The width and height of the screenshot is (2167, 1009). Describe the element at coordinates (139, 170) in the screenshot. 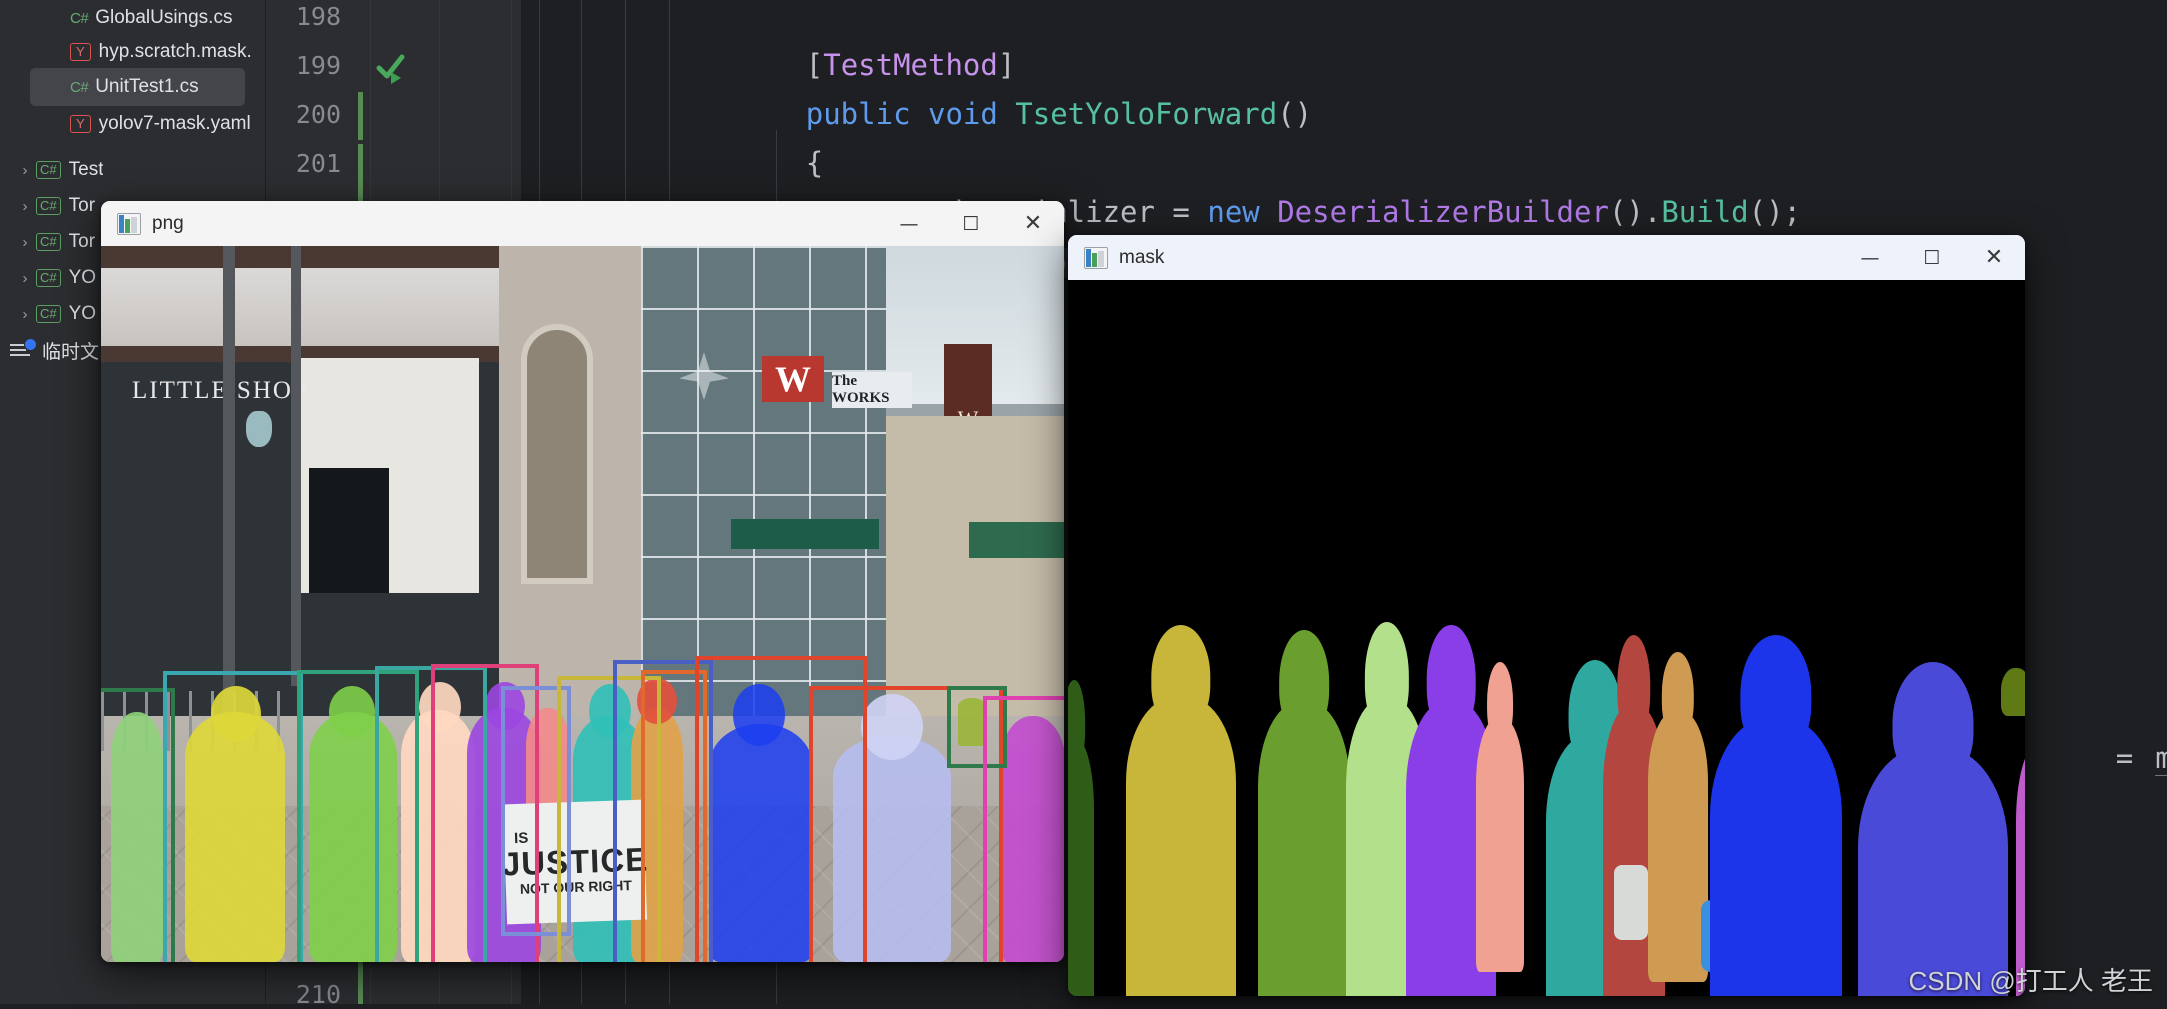

I see `tree-item-test: › C# Test` at that location.